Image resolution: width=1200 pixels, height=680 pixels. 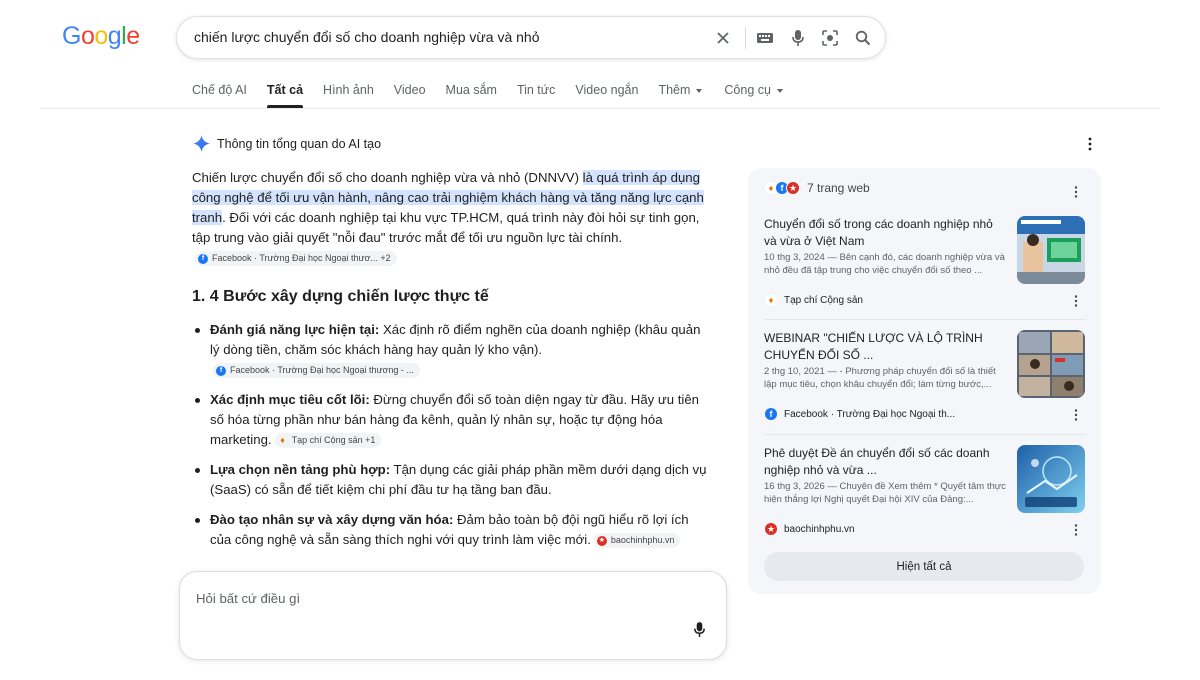 I want to click on tab-video: Video, so click(x=410, y=95).